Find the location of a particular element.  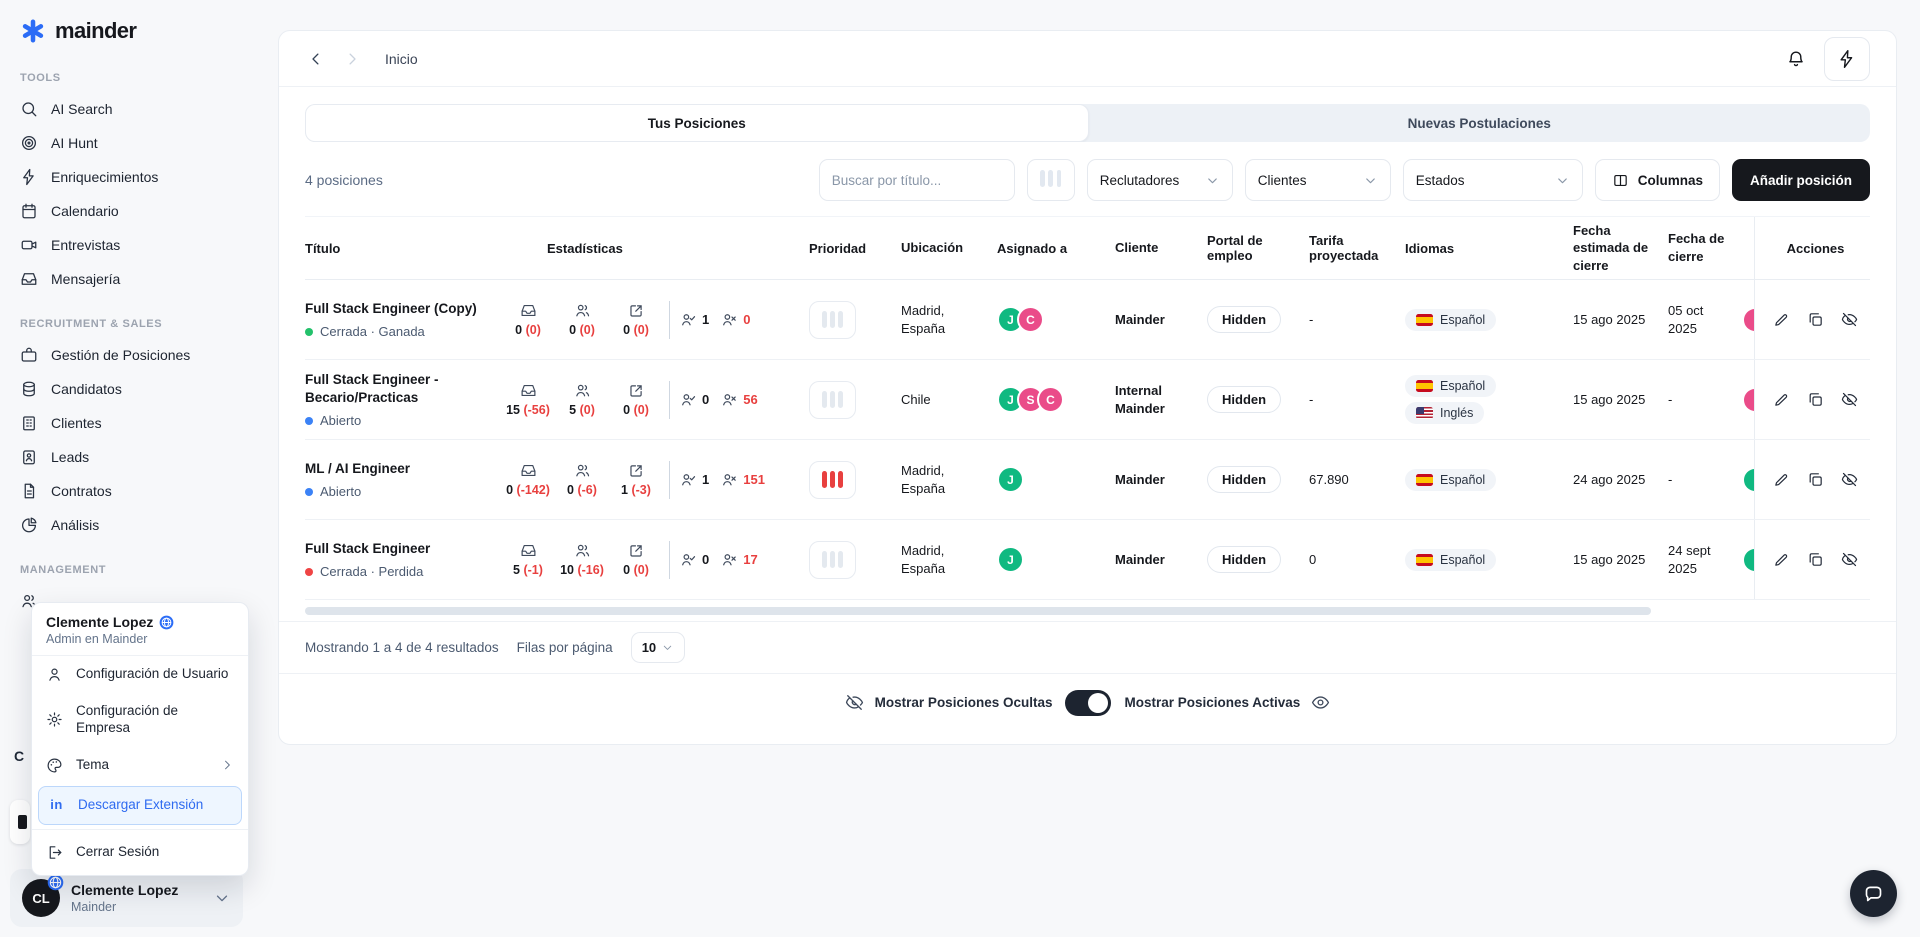

position-title: ML / AI Engineer is located at coordinates (398, 469).